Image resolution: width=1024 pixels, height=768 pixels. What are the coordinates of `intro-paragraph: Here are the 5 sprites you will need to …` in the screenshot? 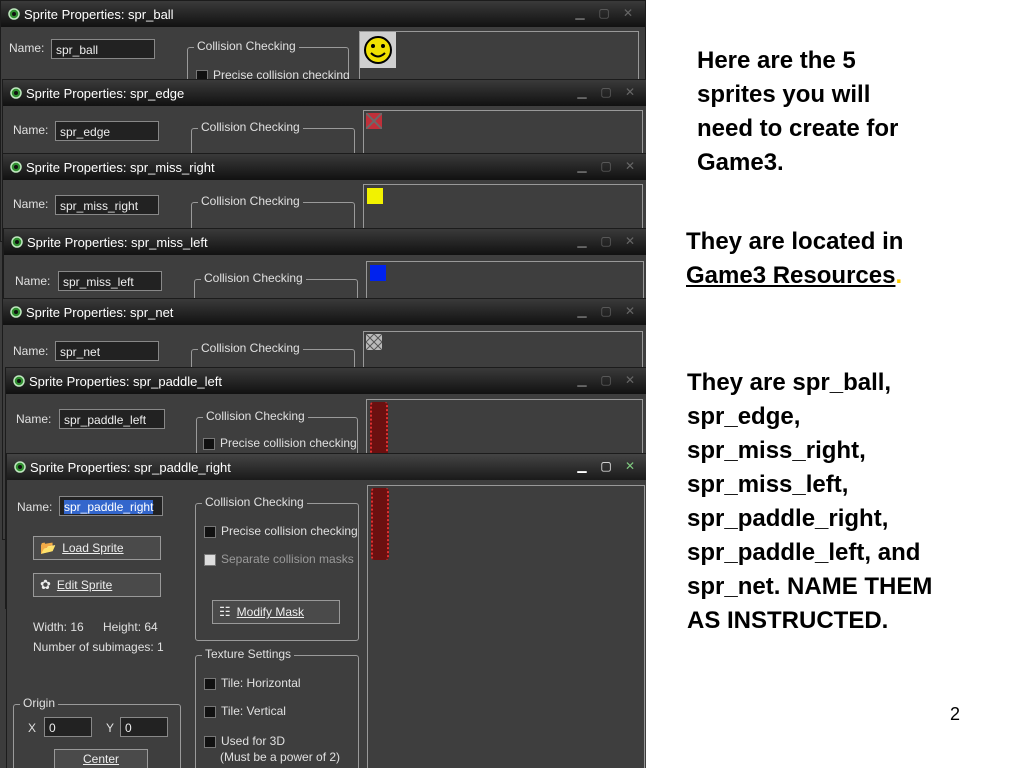 It's located at (797, 112).